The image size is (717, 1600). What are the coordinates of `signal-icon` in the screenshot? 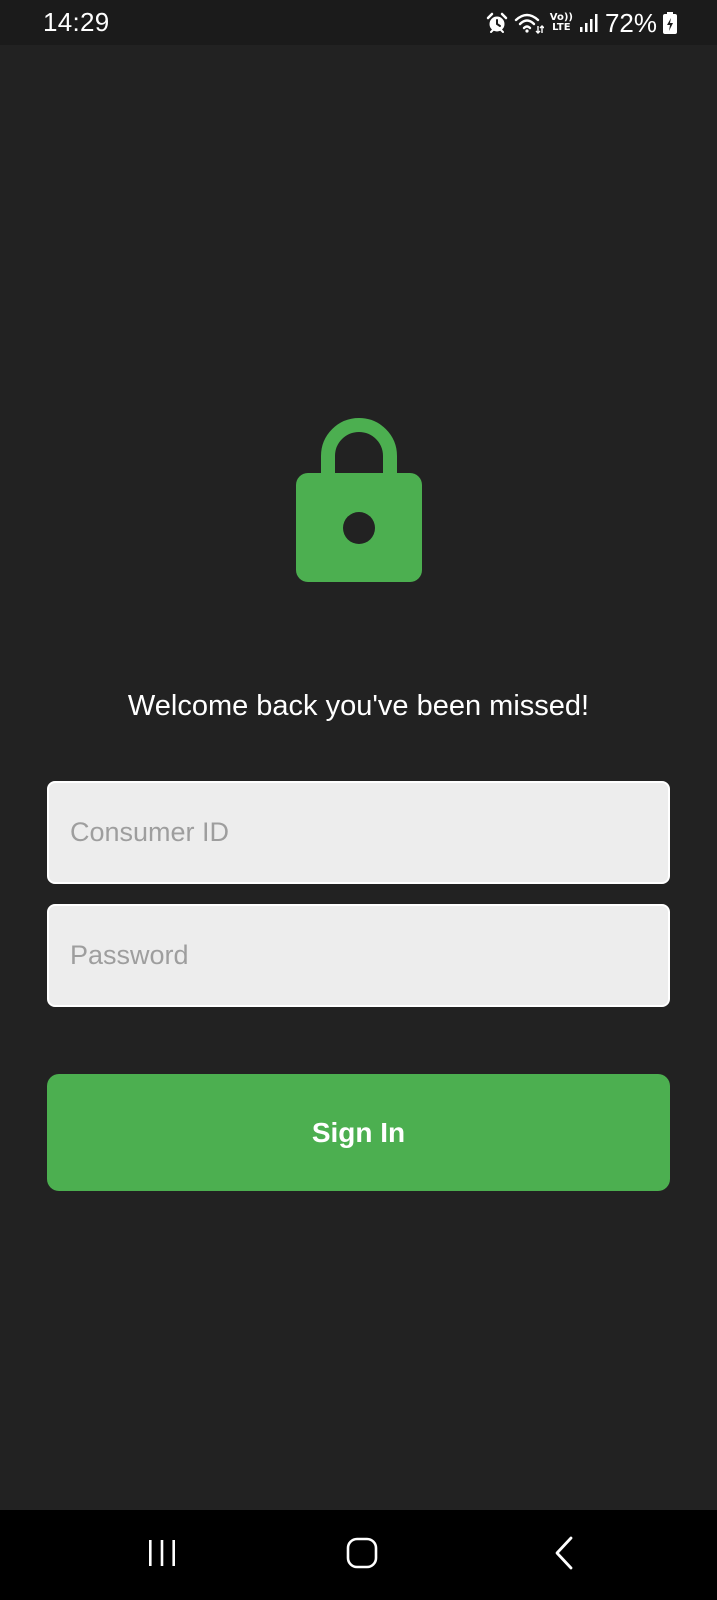 It's located at (589, 23).